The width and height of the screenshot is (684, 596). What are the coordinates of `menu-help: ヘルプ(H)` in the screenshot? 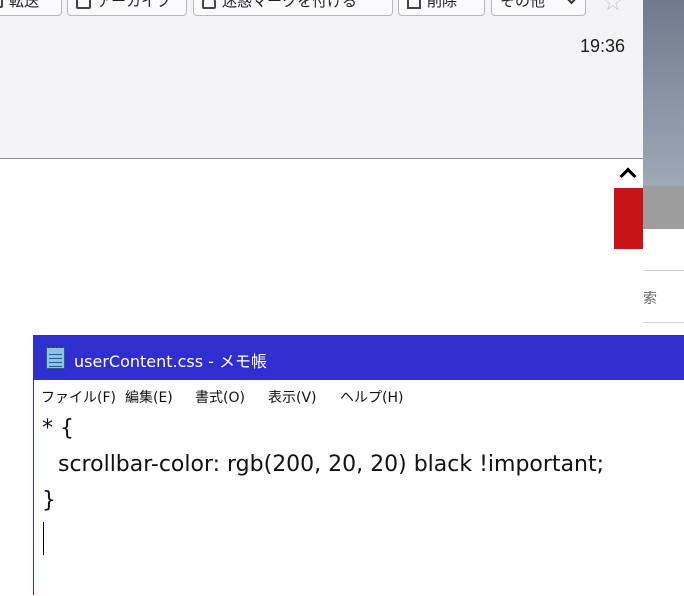 It's located at (371, 397).